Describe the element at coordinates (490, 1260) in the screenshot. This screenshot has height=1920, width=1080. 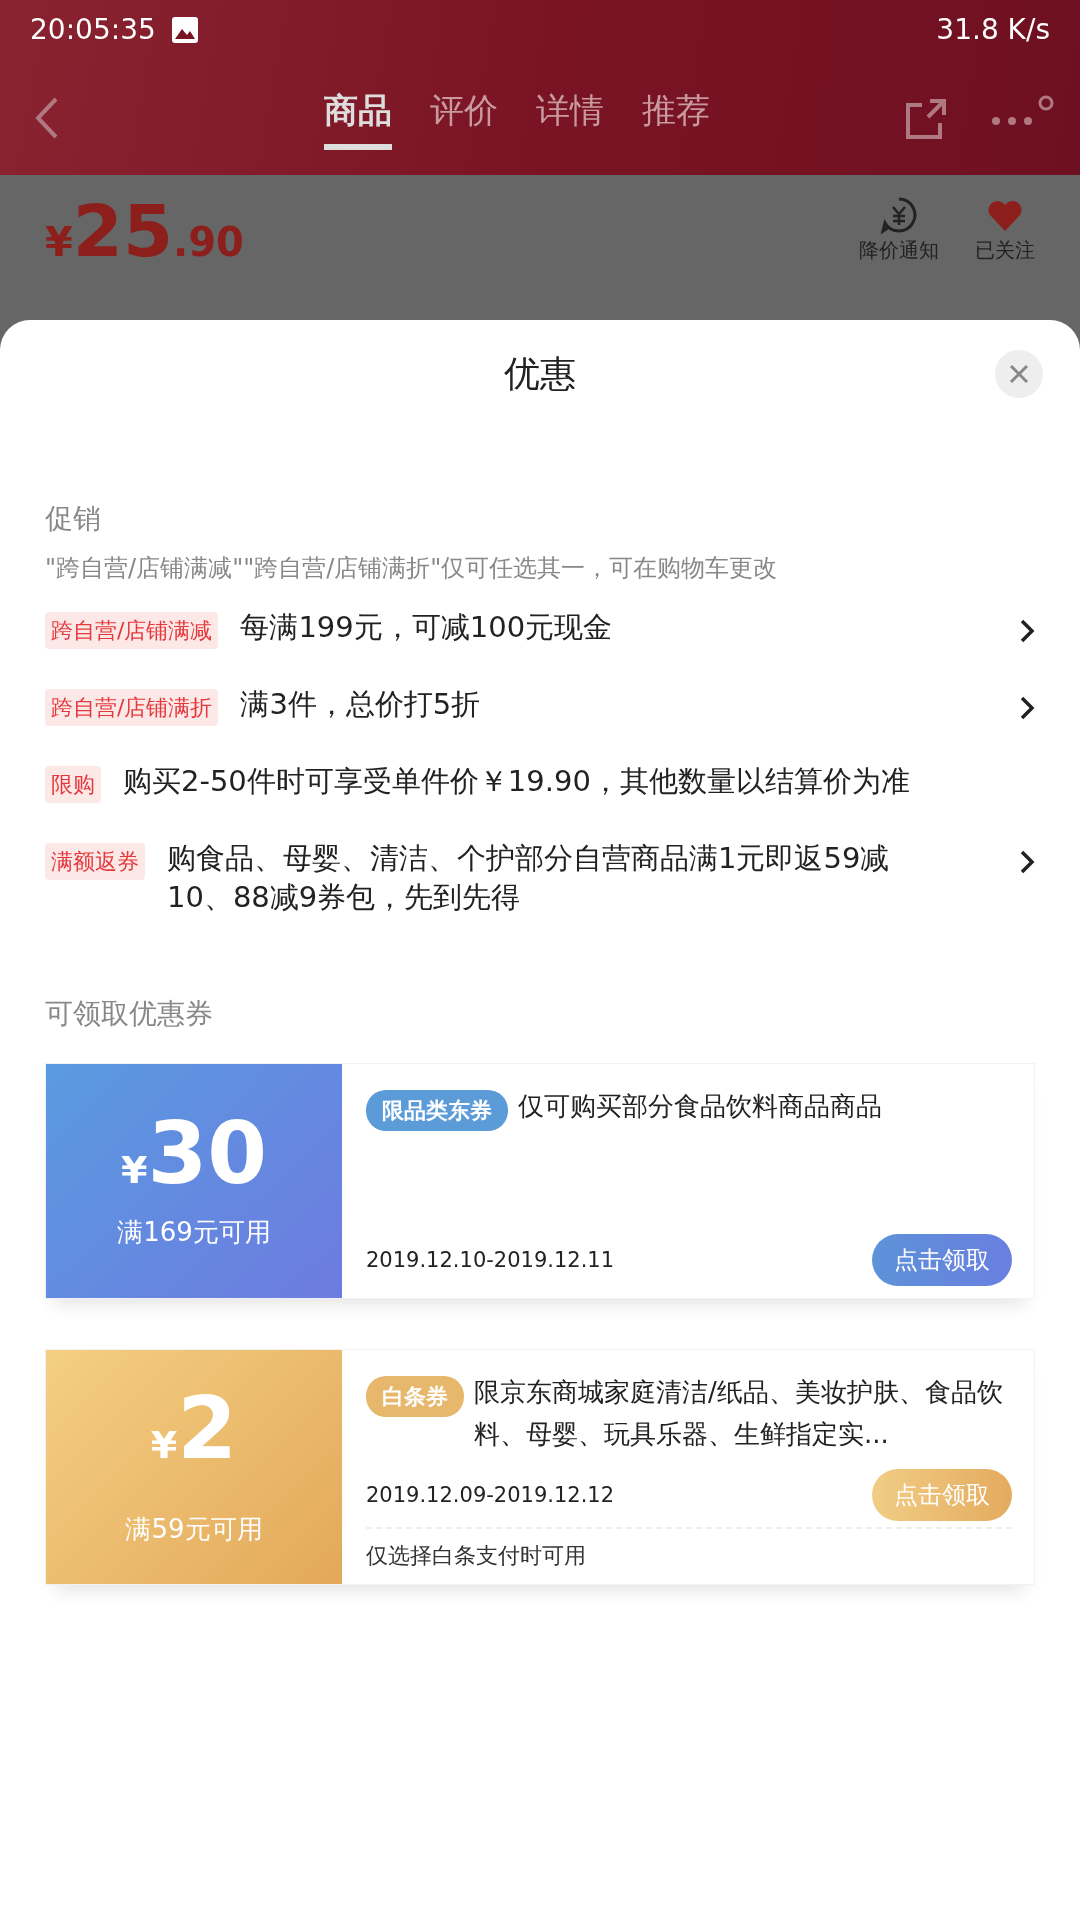
I see `validity-dates: 2019.12.10-2019.12.11` at that location.